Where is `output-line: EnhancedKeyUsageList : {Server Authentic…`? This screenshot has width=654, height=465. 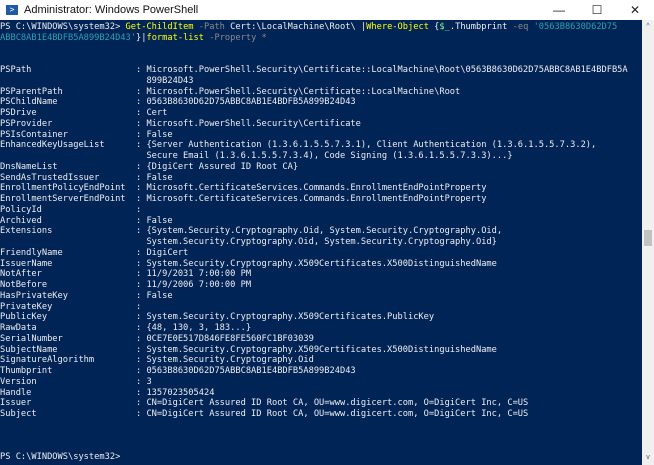
output-line: EnhancedKeyUsageList : {Server Authentic… is located at coordinates (298, 145).